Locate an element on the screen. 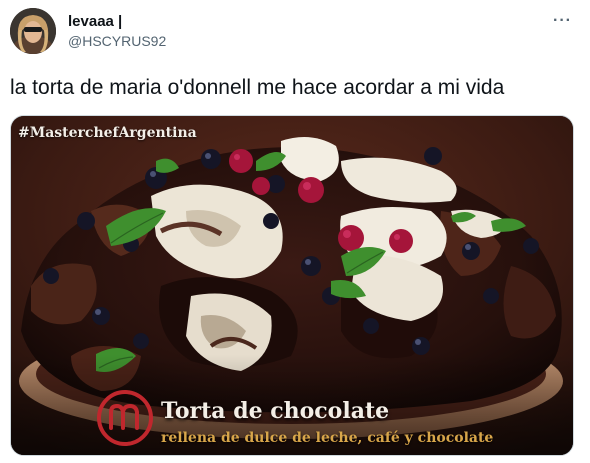  user-handle: @HSCYRUS92 is located at coordinates (117, 41).